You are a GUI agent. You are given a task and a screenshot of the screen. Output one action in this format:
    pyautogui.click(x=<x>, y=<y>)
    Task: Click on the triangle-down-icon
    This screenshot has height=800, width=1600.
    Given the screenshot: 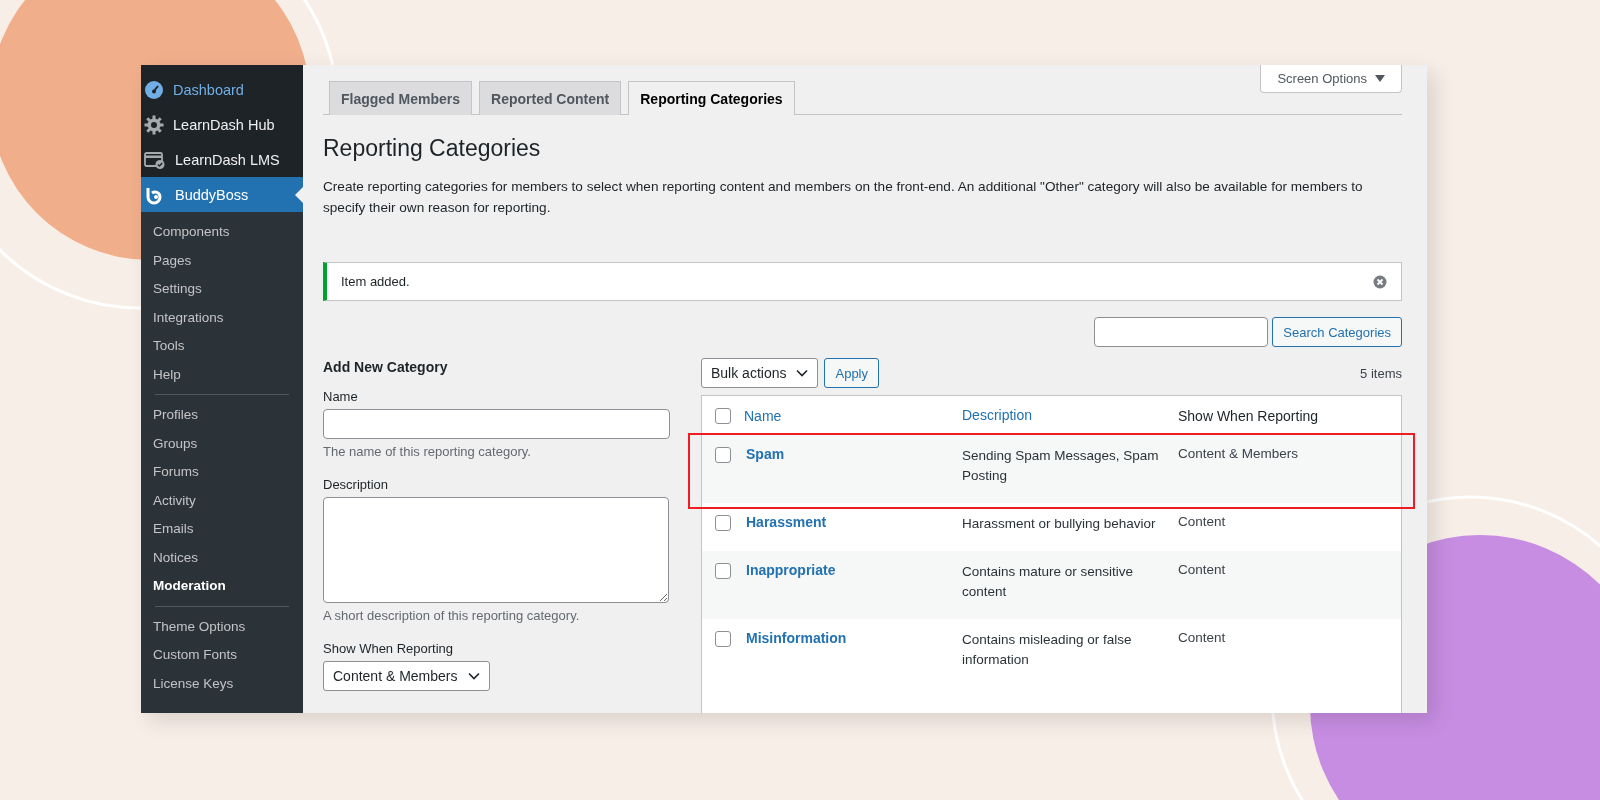 What is the action you would take?
    pyautogui.click(x=1380, y=78)
    